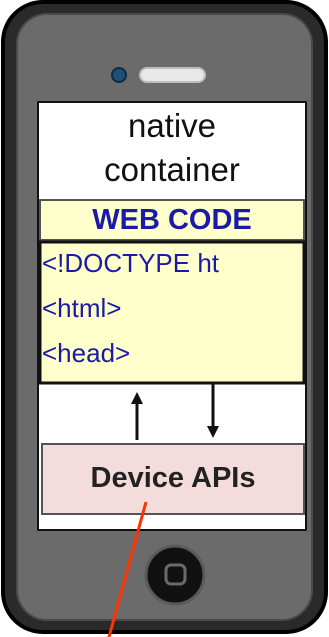 This screenshot has width=329, height=637. Describe the element at coordinates (172, 75) in the screenshot. I see `speaker-icon` at that location.